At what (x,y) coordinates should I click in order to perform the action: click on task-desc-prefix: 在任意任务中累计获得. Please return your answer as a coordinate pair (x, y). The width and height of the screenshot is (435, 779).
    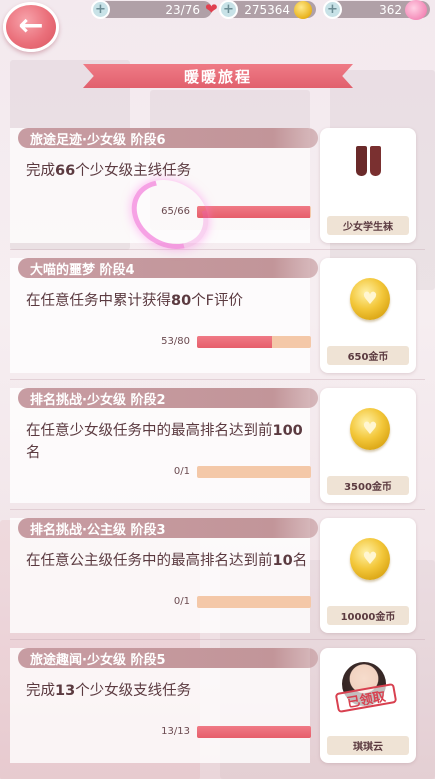
    Looking at the image, I should click on (98, 301).